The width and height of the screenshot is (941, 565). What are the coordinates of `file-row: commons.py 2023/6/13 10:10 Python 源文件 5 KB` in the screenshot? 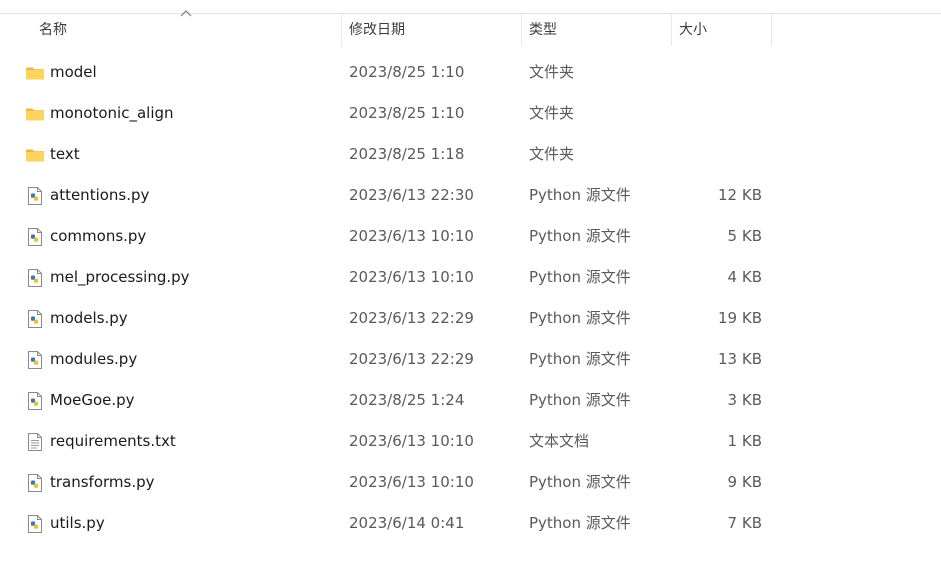 It's located at (470, 236).